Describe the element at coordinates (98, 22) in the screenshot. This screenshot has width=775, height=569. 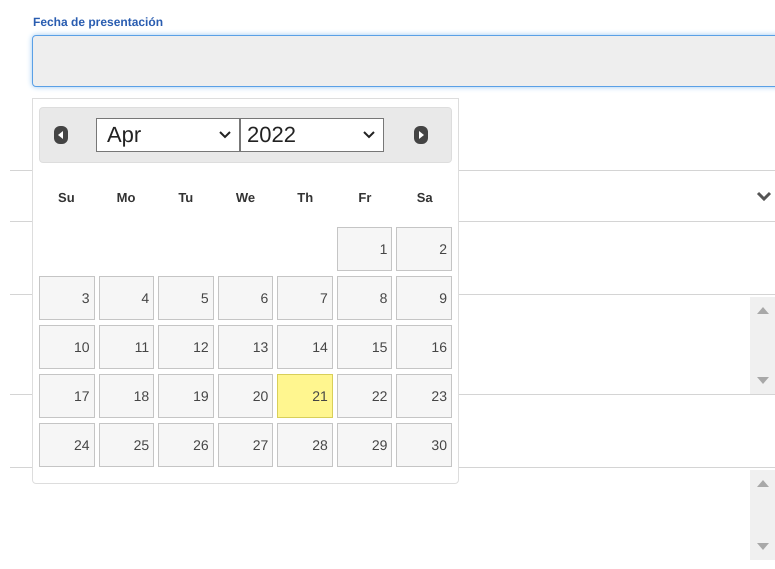
I see `field-label: Fecha de presentación` at that location.